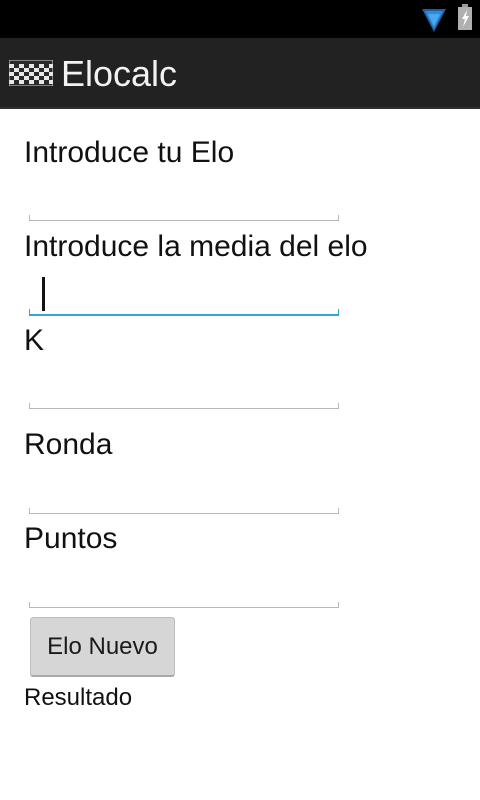 This screenshot has height=800, width=480. I want to click on elo-nuevo-button: Elo Nuevo, so click(102, 647).